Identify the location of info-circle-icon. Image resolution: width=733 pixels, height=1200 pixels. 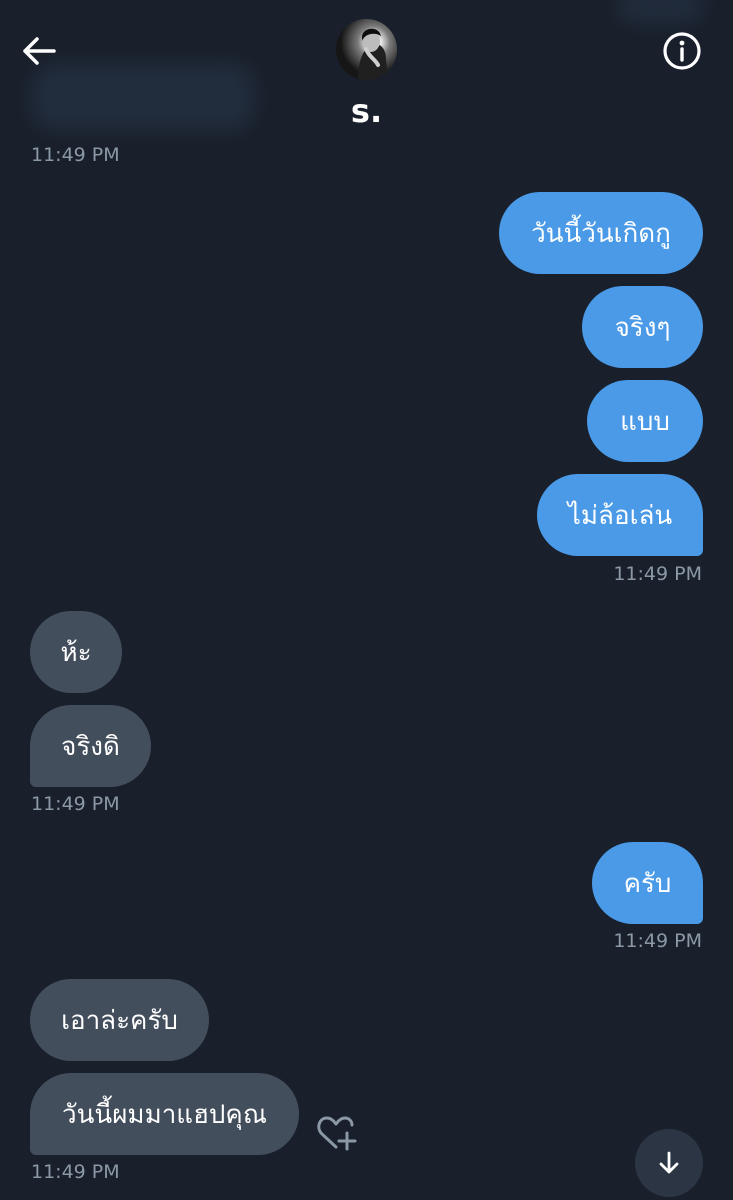
(682, 51).